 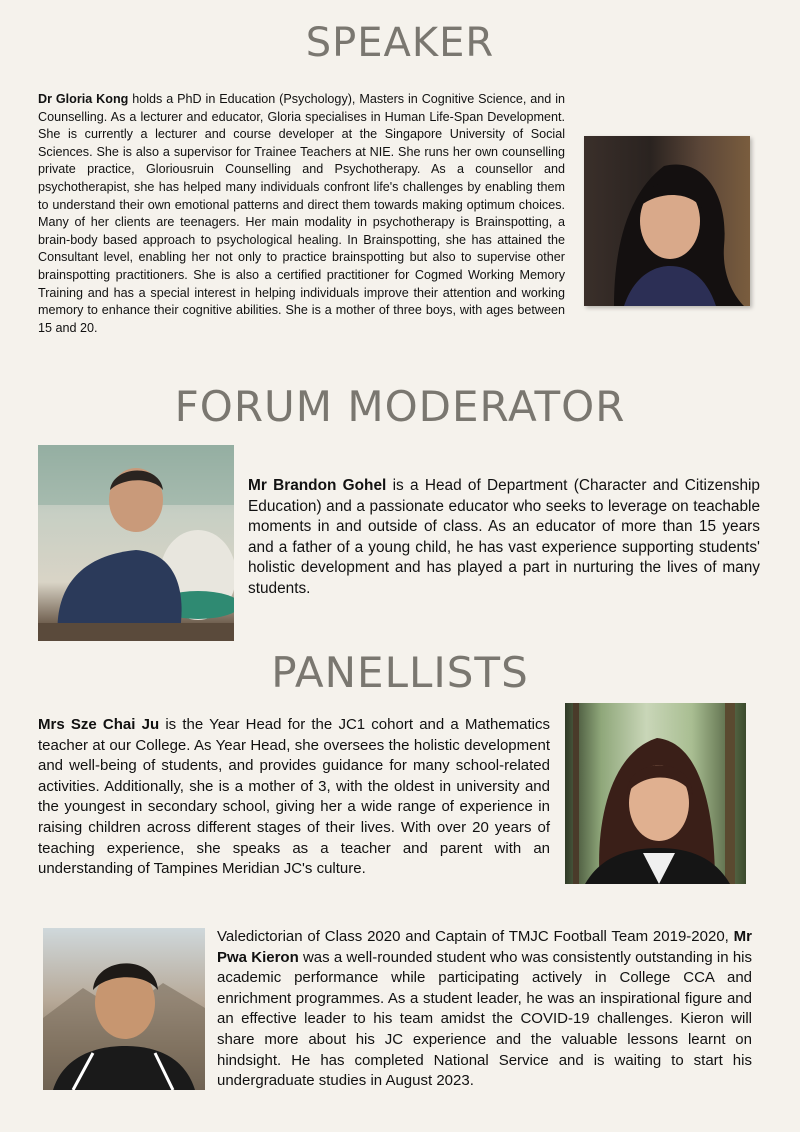 What do you see at coordinates (124, 1009) in the screenshot?
I see `panellist-pwa-photo` at bounding box center [124, 1009].